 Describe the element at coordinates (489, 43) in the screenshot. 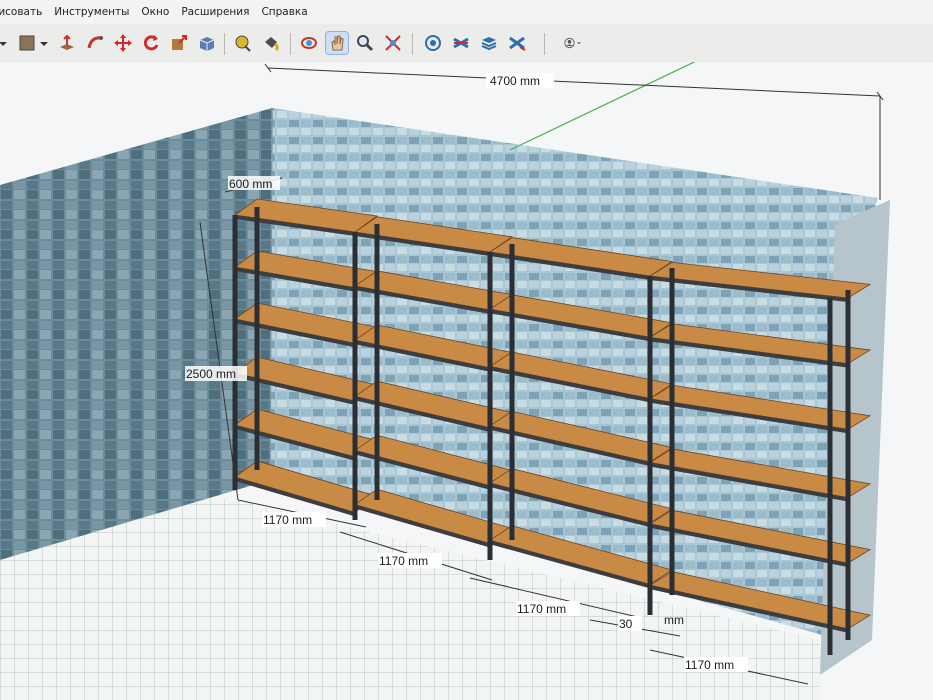

I see `layers-icon` at that location.